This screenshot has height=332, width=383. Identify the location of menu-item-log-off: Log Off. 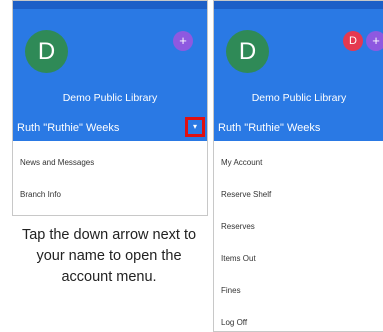
(298, 319).